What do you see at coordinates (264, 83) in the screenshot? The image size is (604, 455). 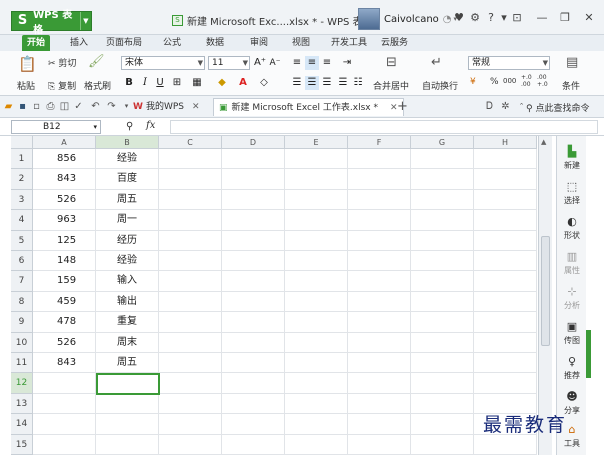 I see `clear-format-icon: ◇` at bounding box center [264, 83].